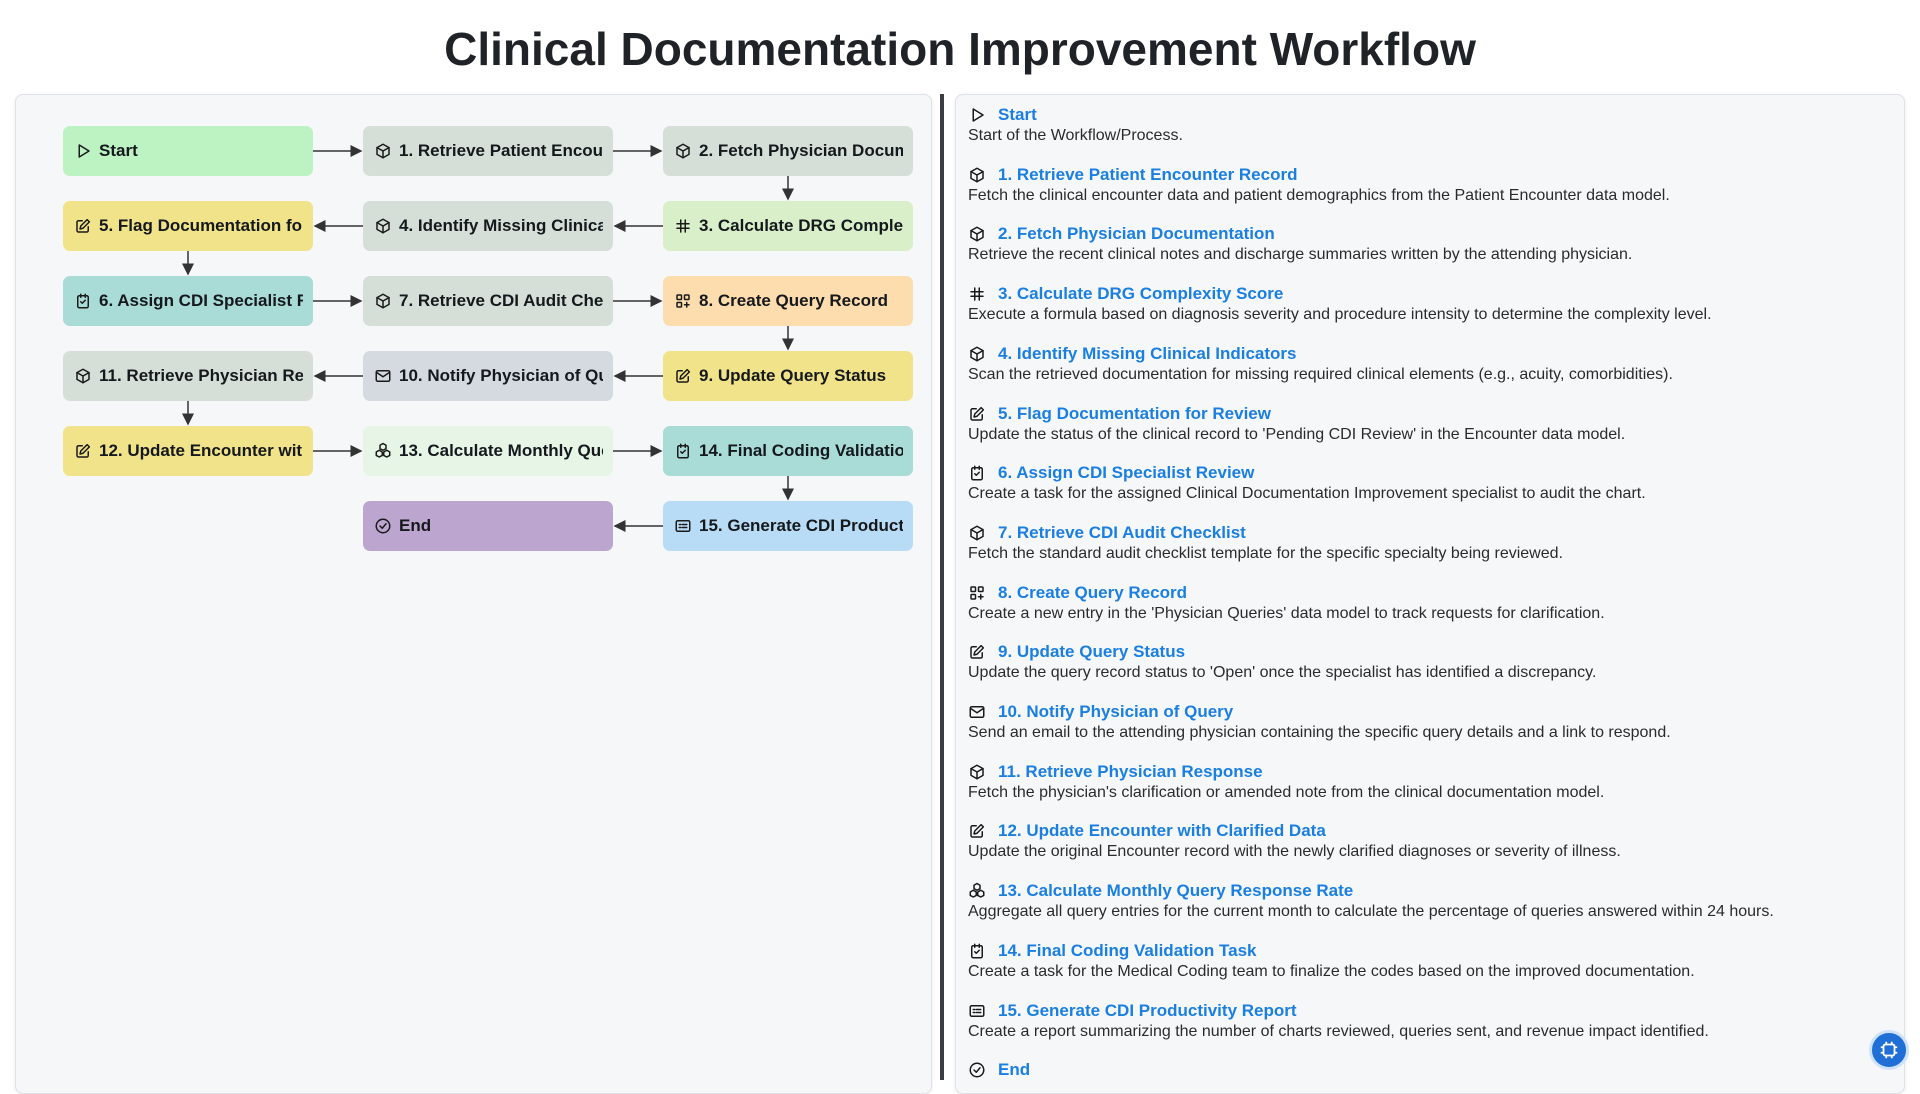 This screenshot has width=1920, height=1094. I want to click on diagram-node-s3: 3. Calculate DRG Complexity Score, so click(788, 226).